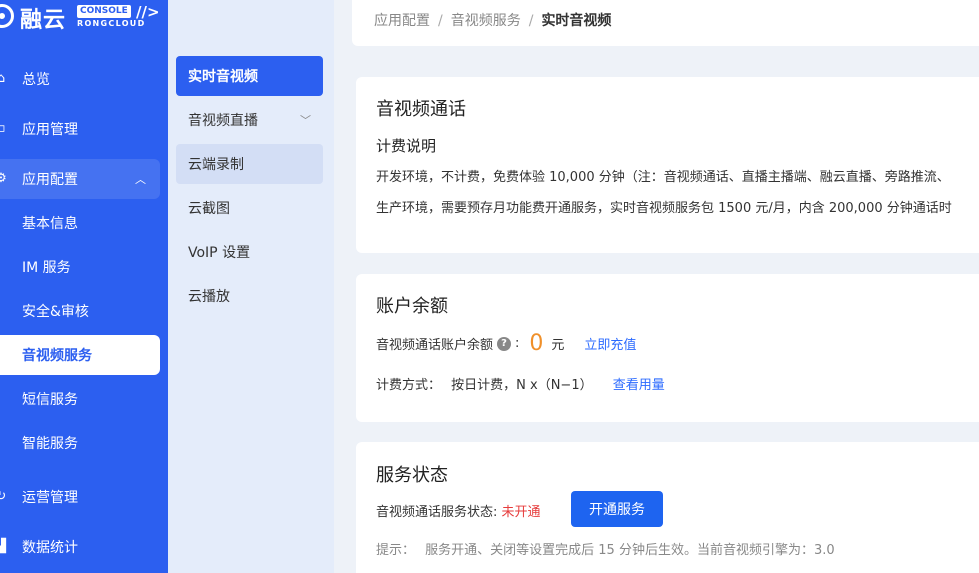  What do you see at coordinates (43, 20) in the screenshot?
I see `logo-name: 融云` at bounding box center [43, 20].